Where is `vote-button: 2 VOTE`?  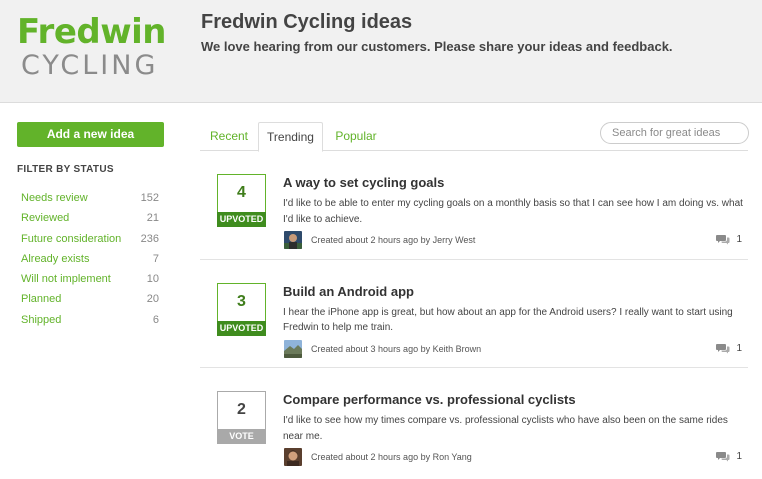 vote-button: 2 VOTE is located at coordinates (241, 417).